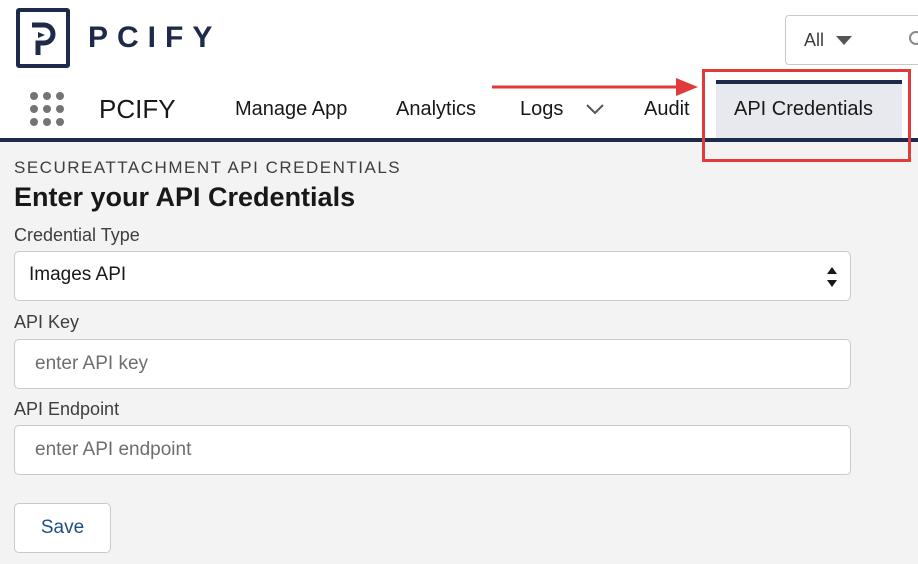  Describe the element at coordinates (432, 276) in the screenshot. I see `credential-type-select: Images API` at that location.